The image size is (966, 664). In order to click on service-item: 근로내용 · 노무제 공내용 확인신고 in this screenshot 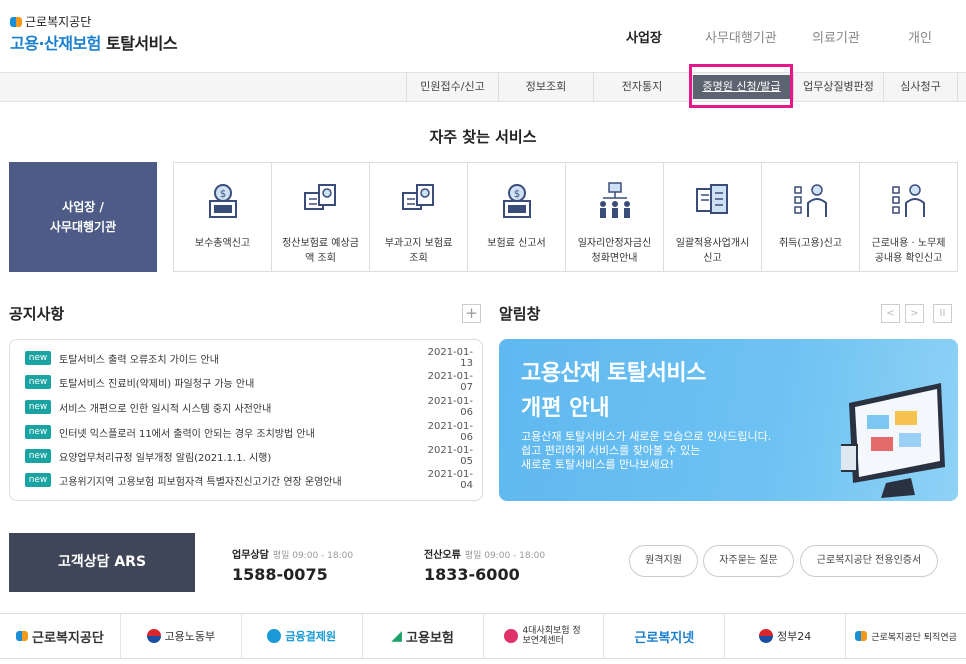, I will do `click(908, 217)`.